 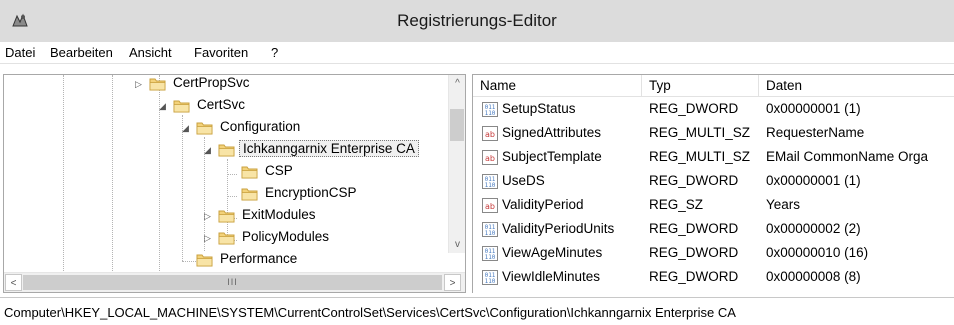 What do you see at coordinates (817, 252) in the screenshot?
I see `value-data: 0x00000010 (16)` at bounding box center [817, 252].